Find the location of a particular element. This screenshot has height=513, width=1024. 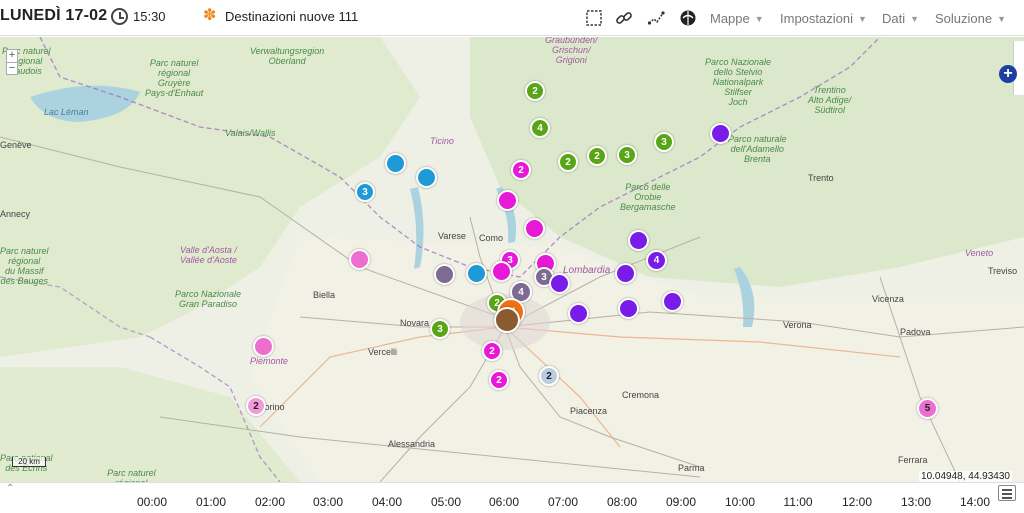

region-label: Parco Nazionale Gran Paradiso is located at coordinates (208, 299).